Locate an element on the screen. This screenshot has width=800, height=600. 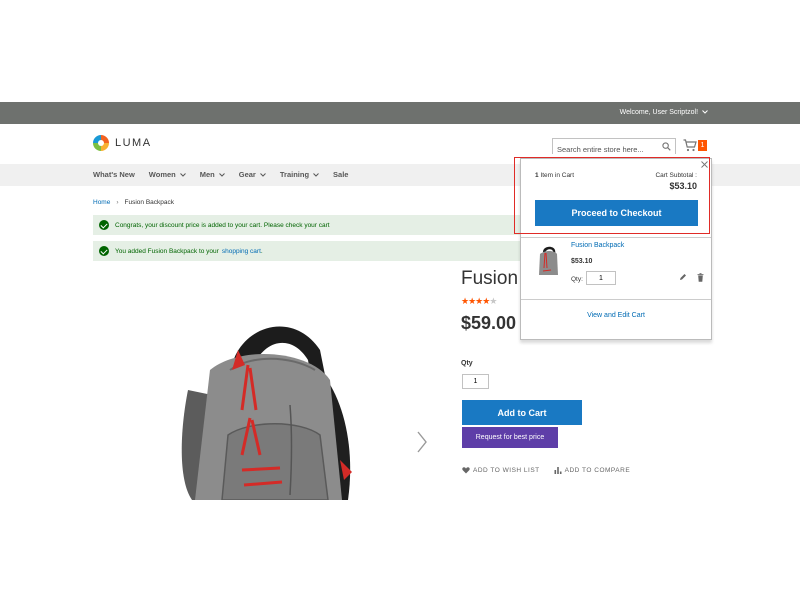
cart-icon is located at coordinates (690, 145).